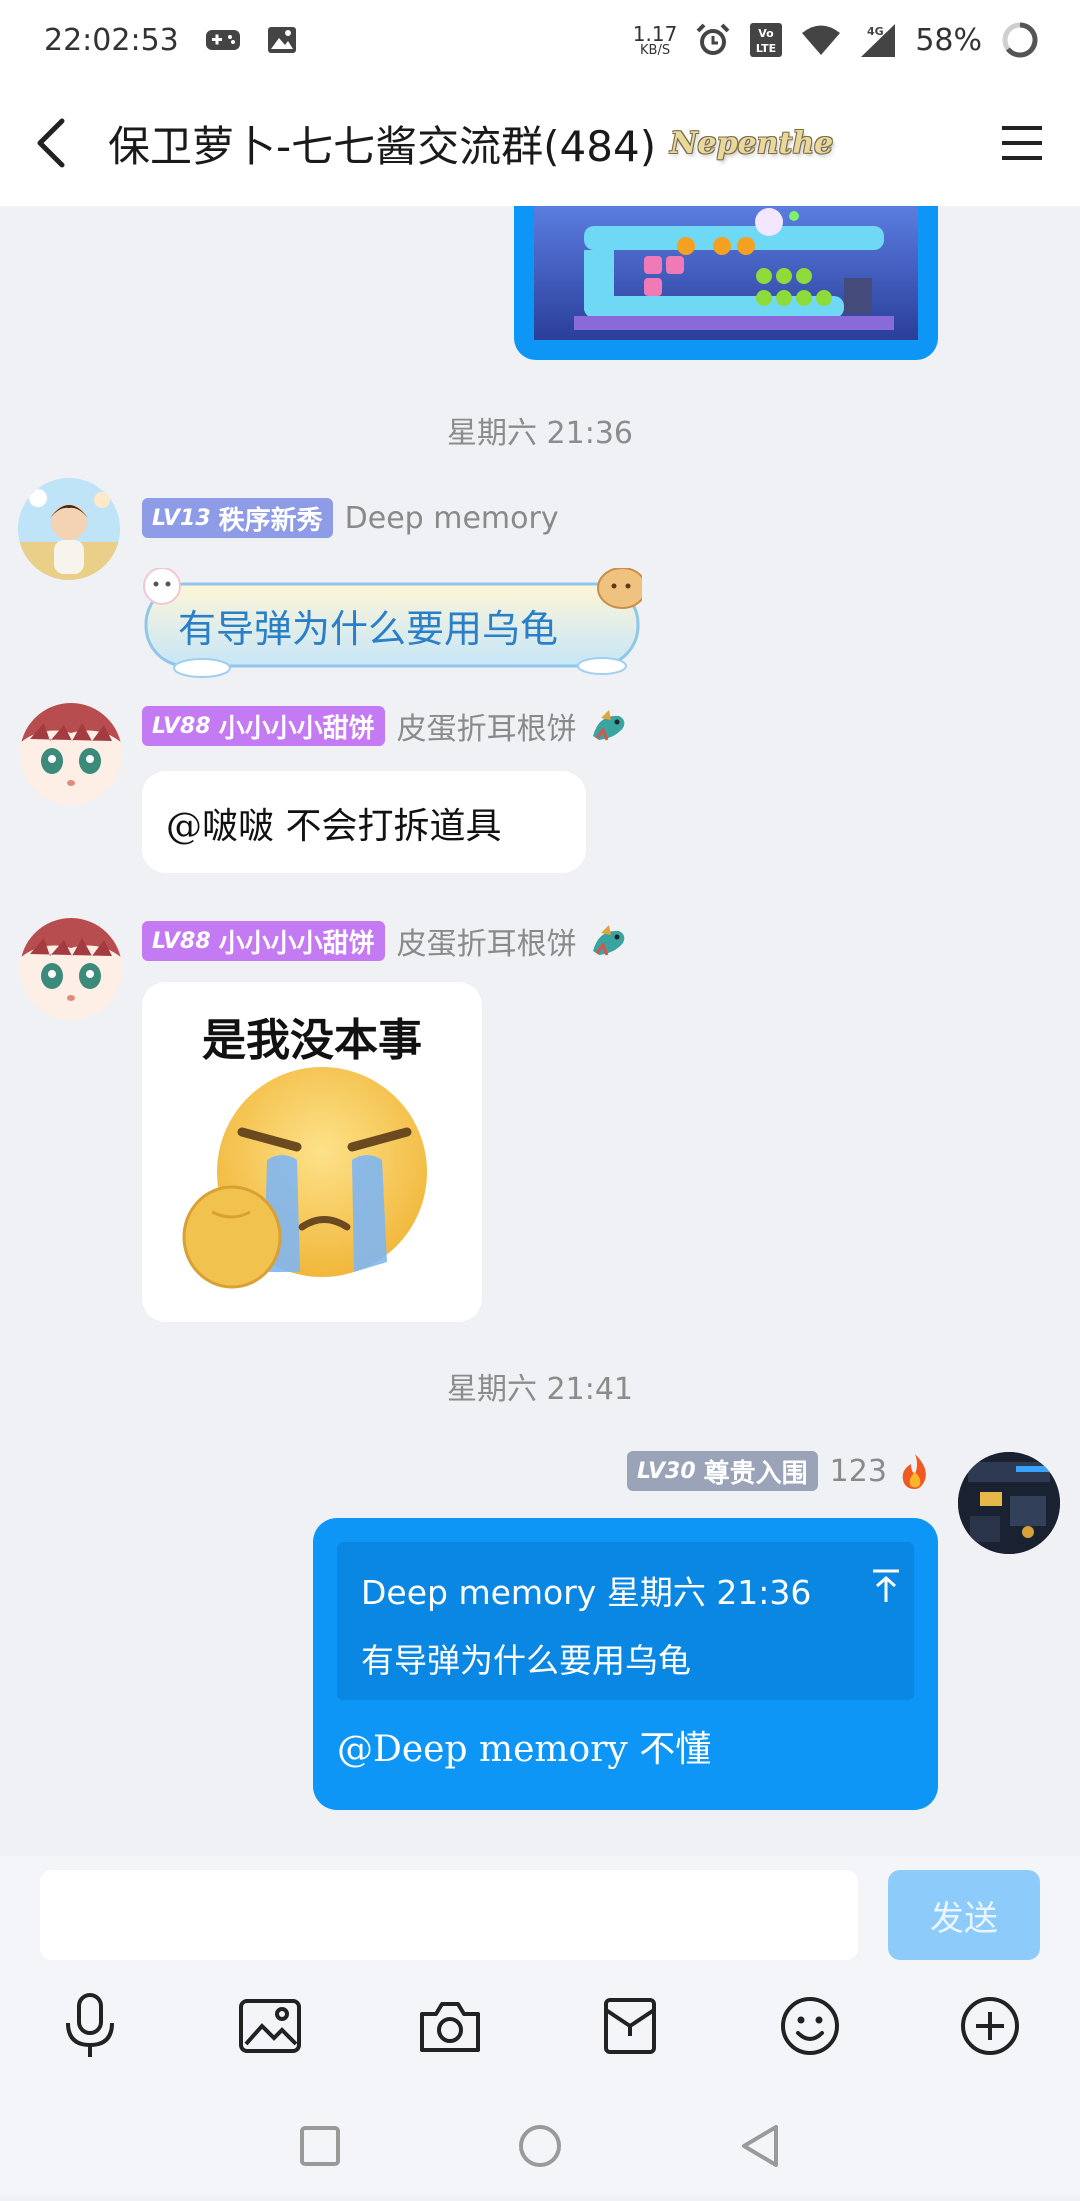  Describe the element at coordinates (713, 40) in the screenshot. I see `alarm-icon` at that location.